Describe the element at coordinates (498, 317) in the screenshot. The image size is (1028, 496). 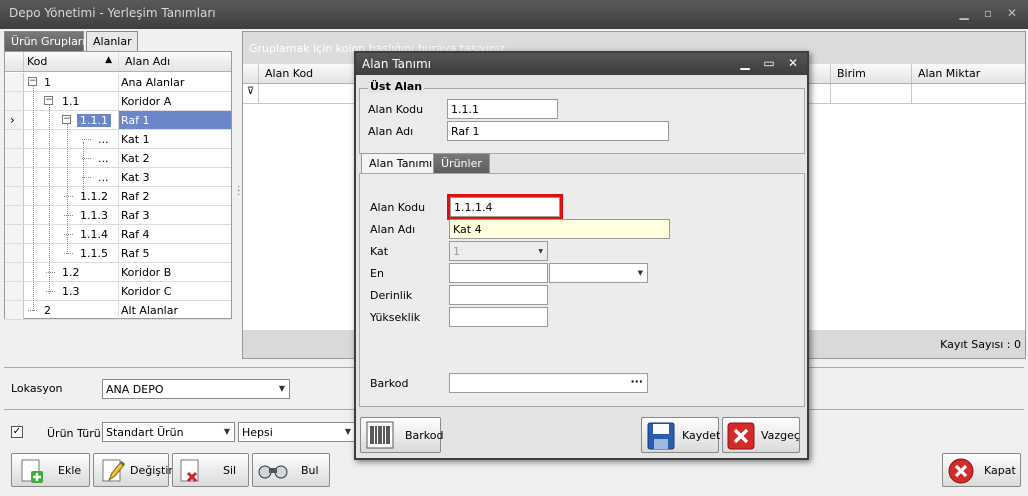
I see `yukseklik-field` at that location.